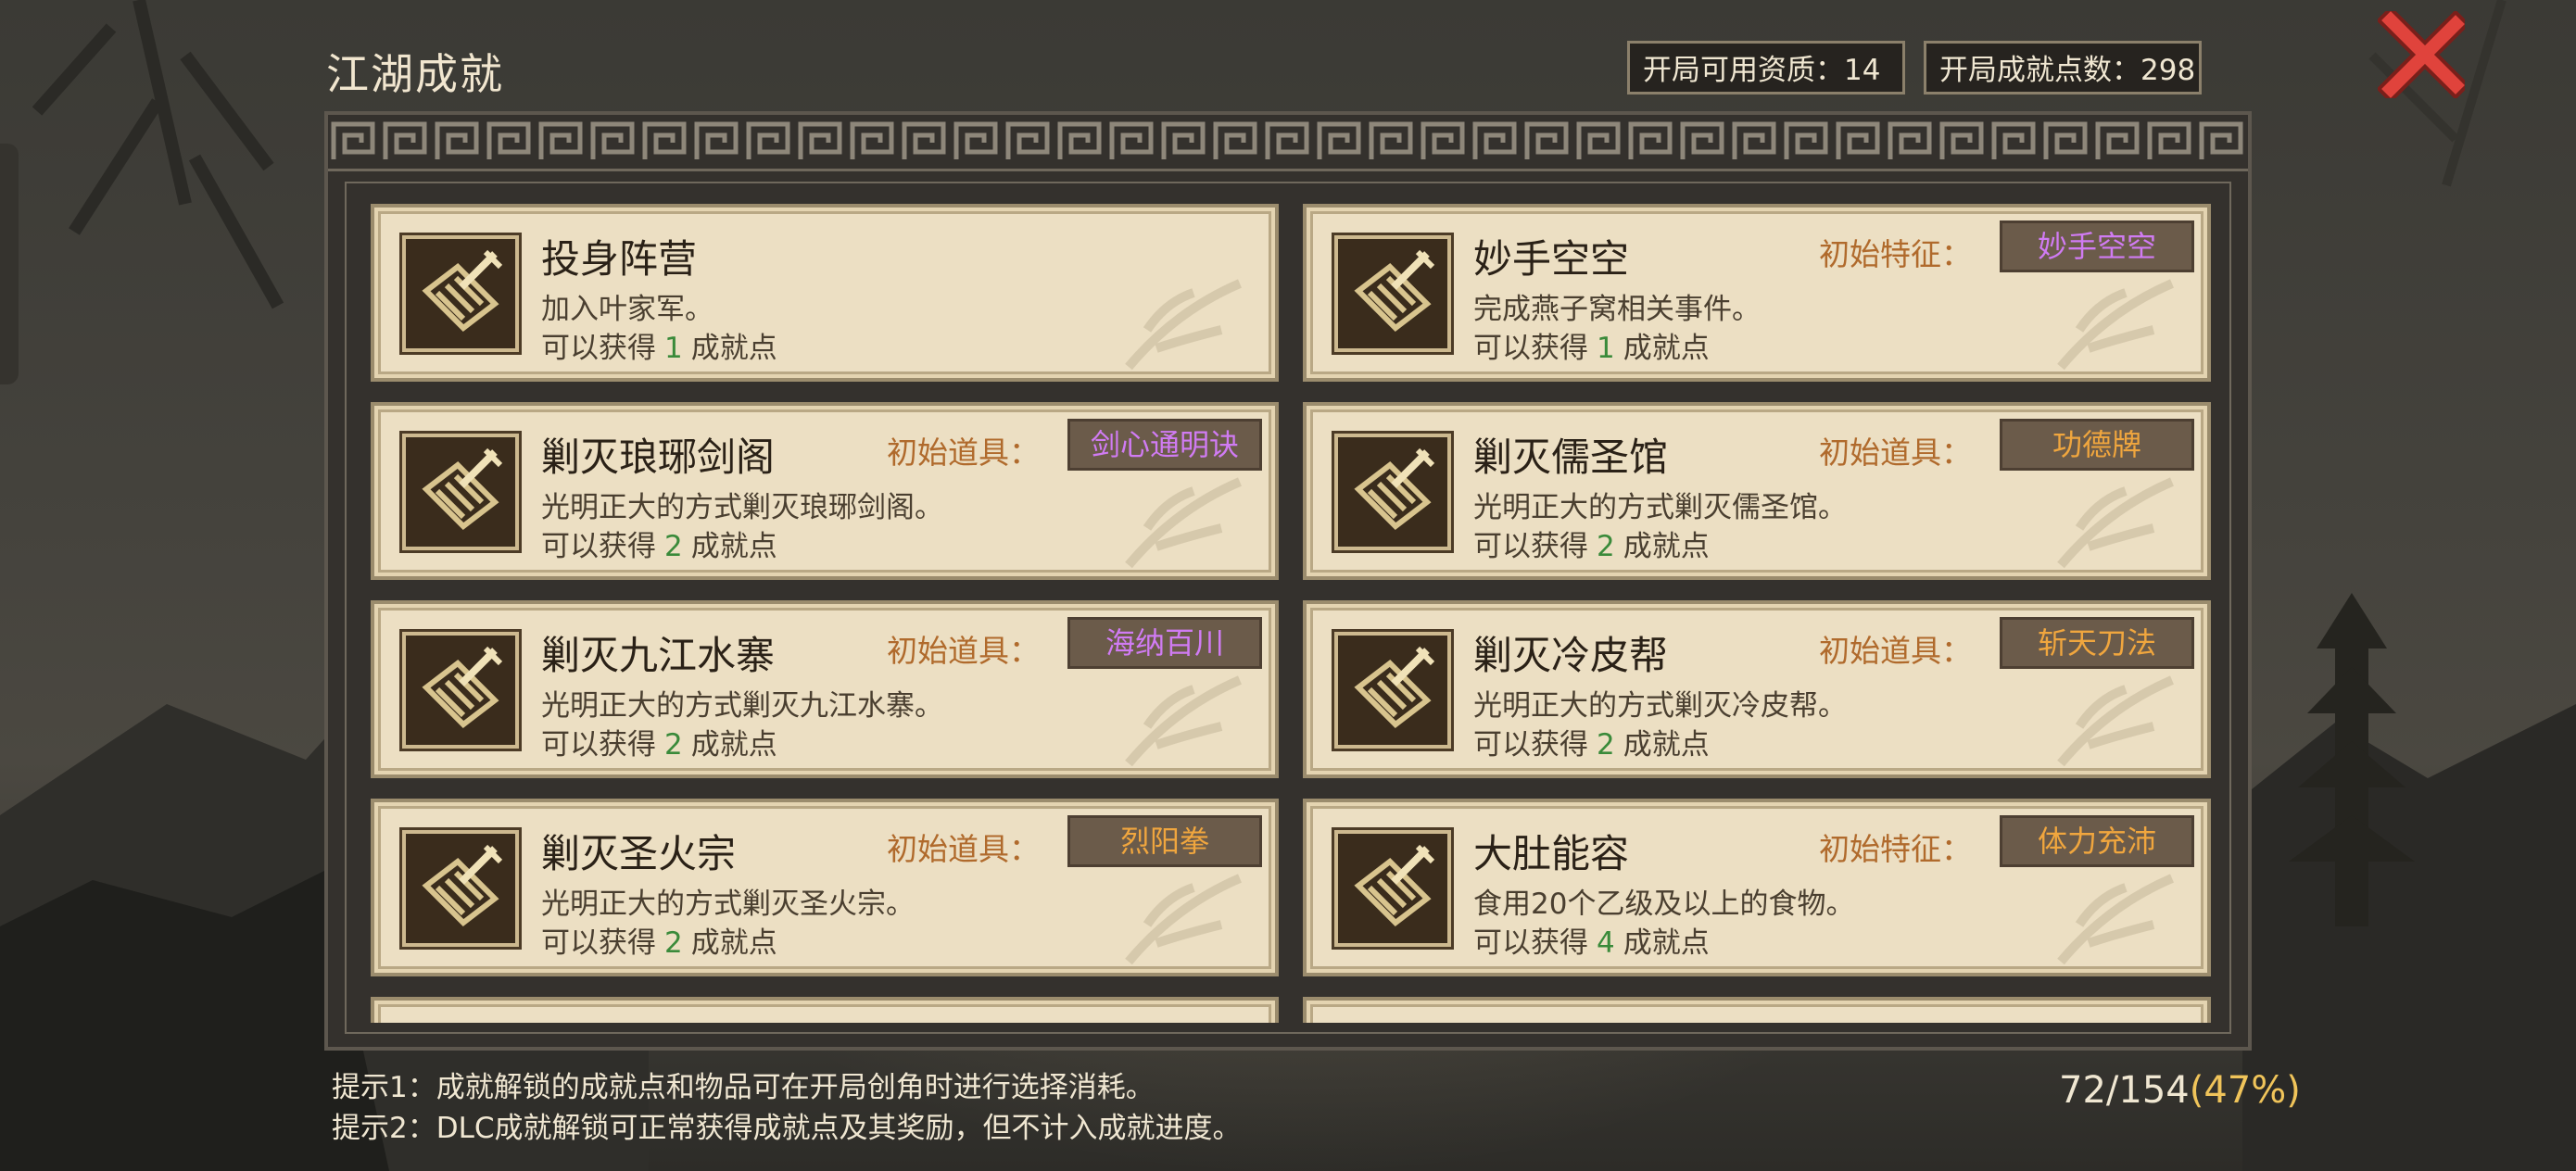 The width and height of the screenshot is (2576, 1171). I want to click on available-points-value: 14, so click(1863, 70).